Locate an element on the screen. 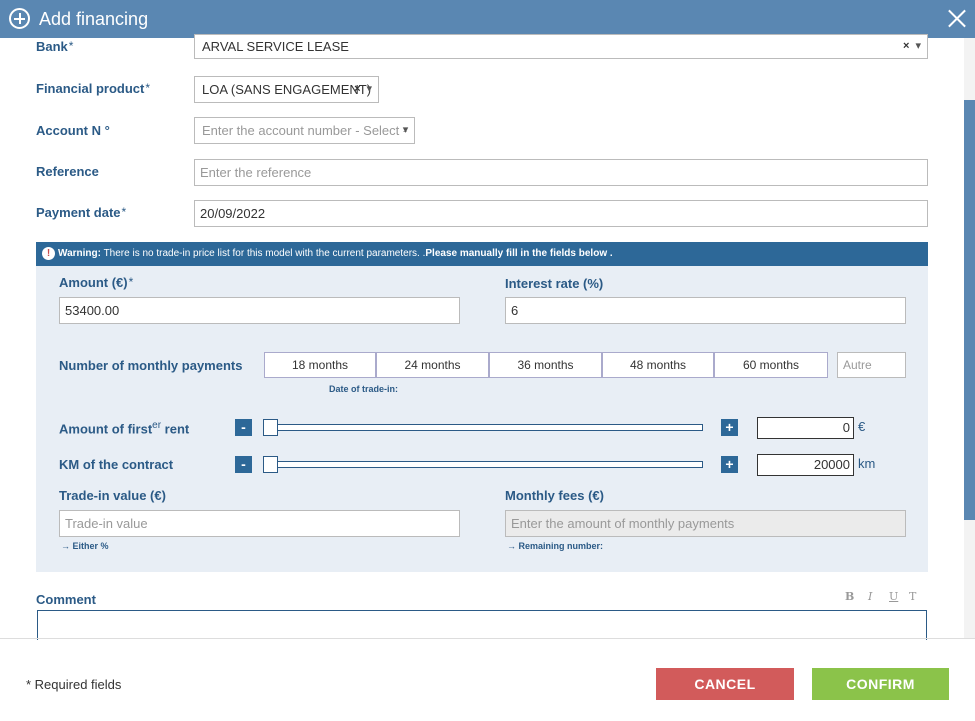 The image size is (975, 721). months-option-18: 18 months is located at coordinates (320, 365).